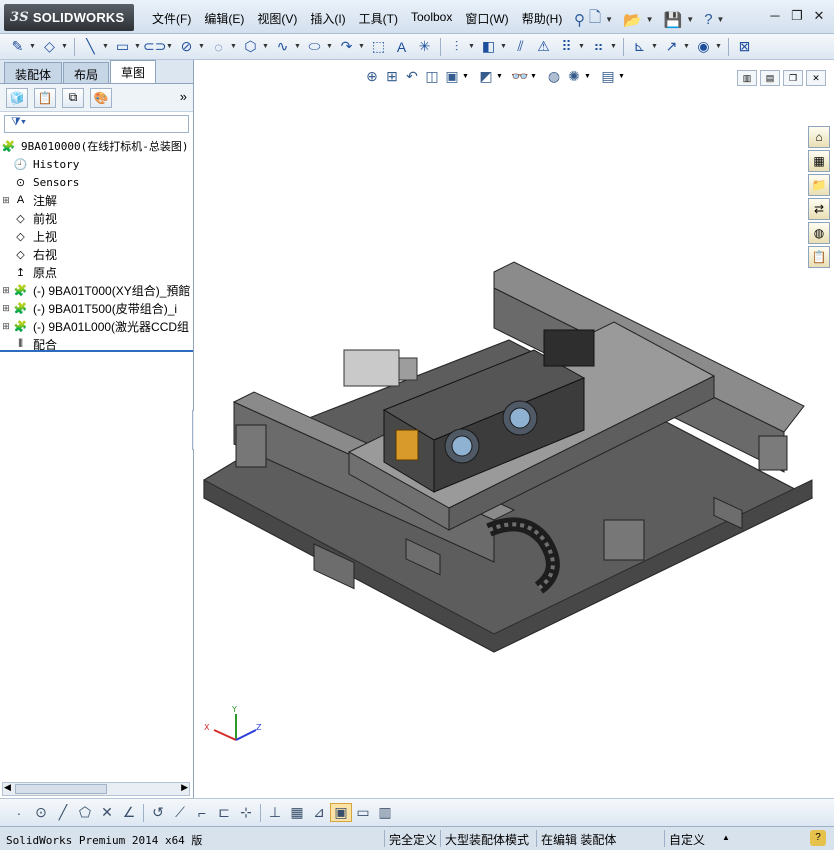 The height and width of the screenshot is (850, 834). Describe the element at coordinates (33, 72) in the screenshot. I see `tab-assembly: 装配体` at that location.